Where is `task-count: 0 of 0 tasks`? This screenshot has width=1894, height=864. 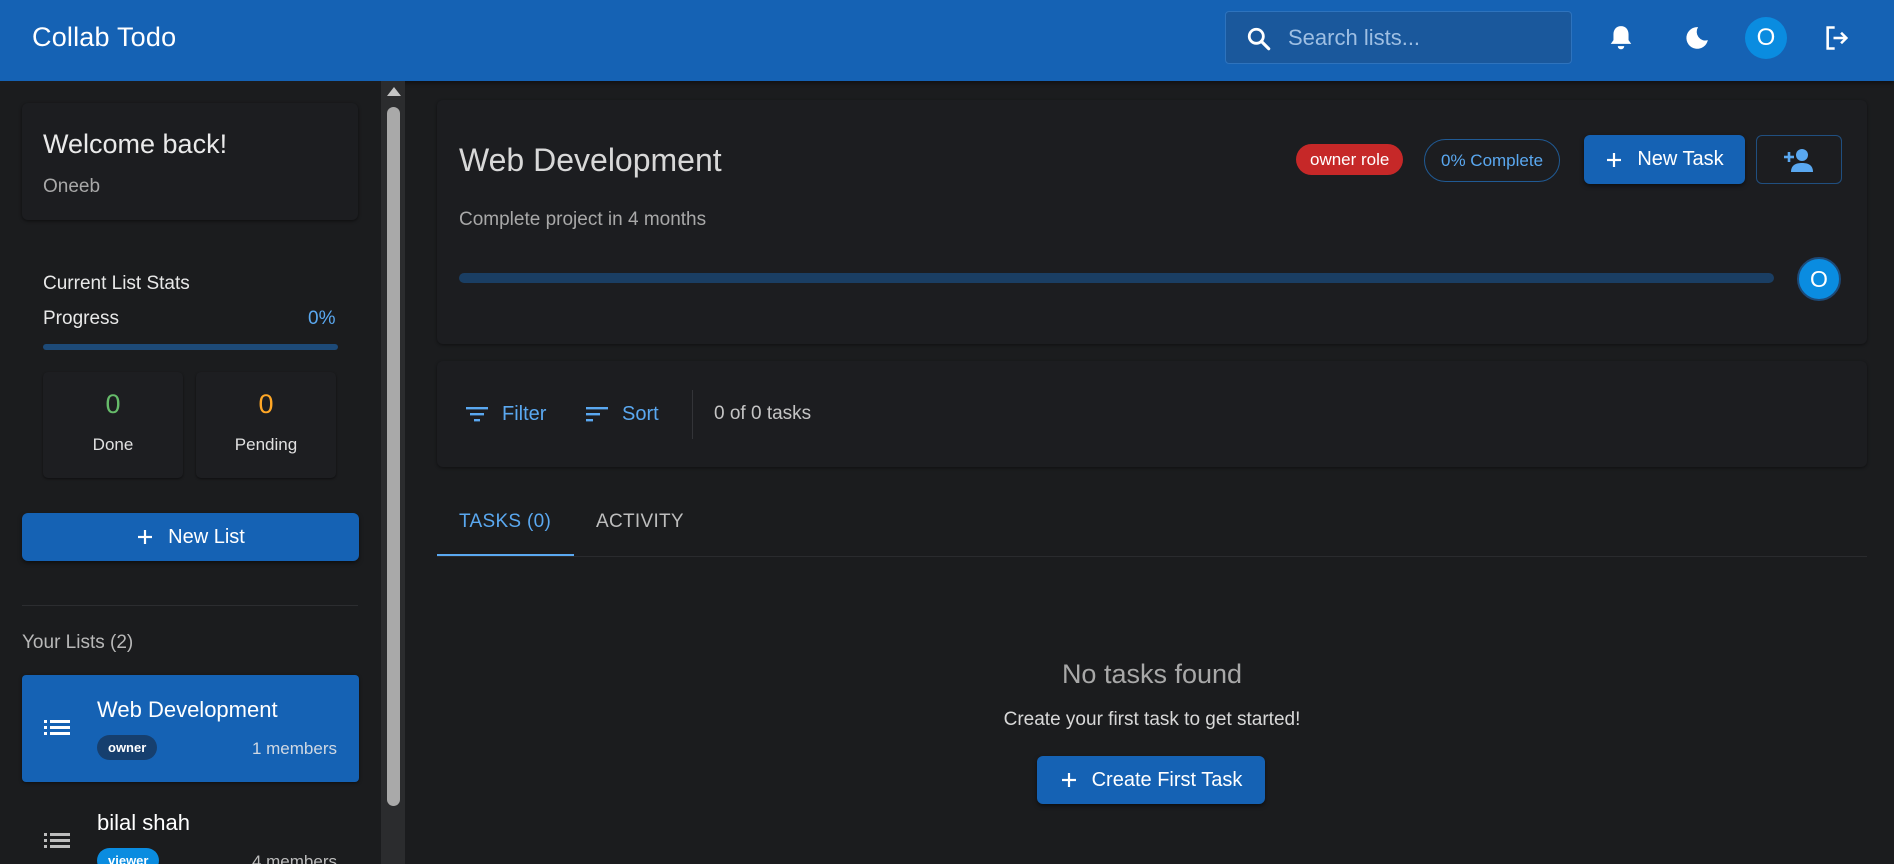 task-count: 0 of 0 tasks is located at coordinates (763, 413).